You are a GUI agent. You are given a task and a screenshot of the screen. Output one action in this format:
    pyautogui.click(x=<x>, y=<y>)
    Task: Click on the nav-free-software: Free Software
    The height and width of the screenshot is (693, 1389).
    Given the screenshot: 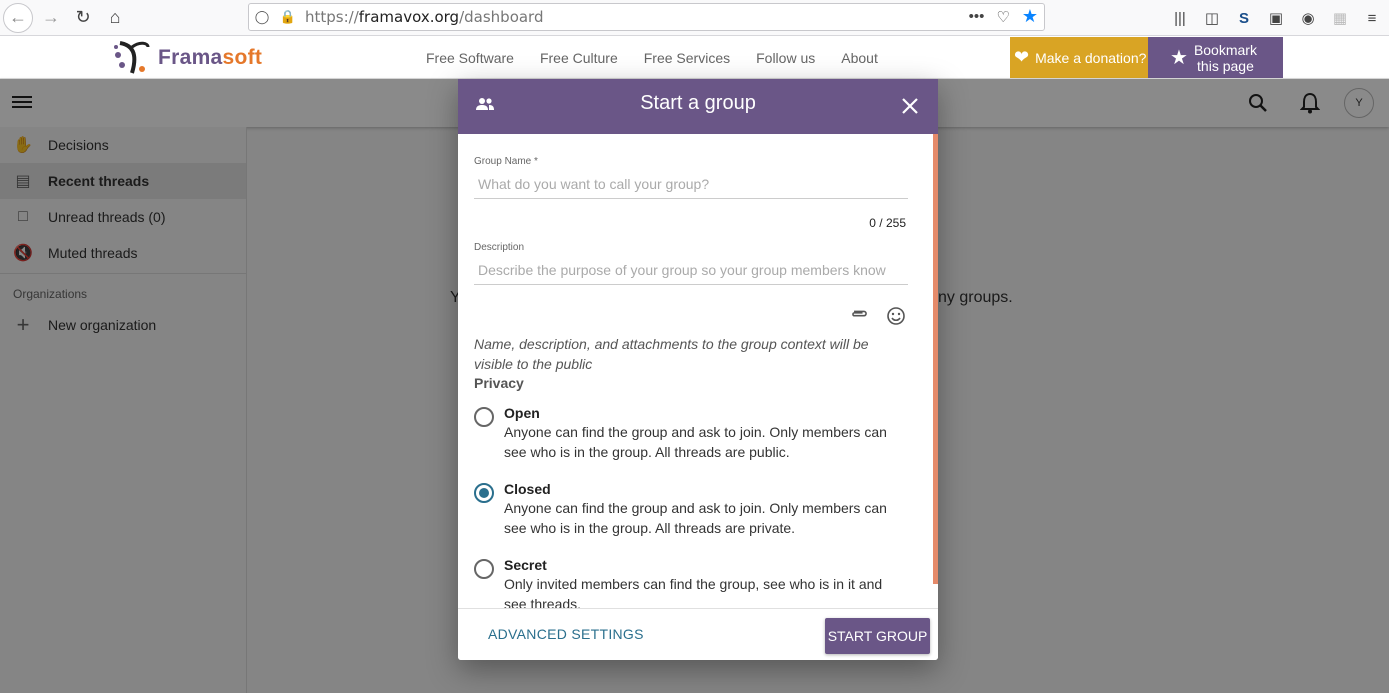 What is the action you would take?
    pyautogui.click(x=470, y=58)
    